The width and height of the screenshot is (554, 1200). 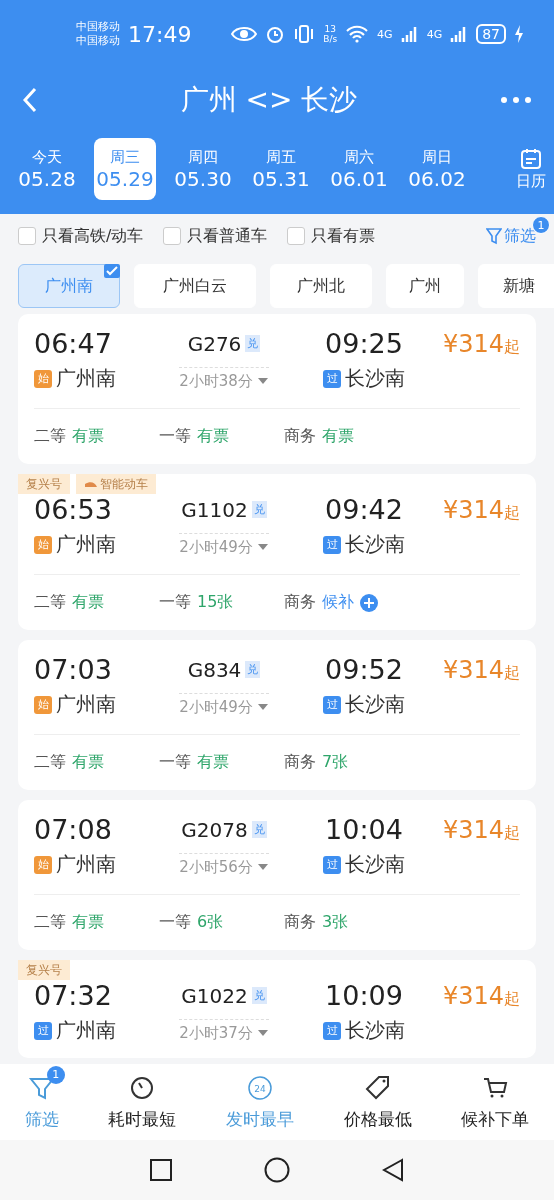 I want to click on date-tab: 周日 06.02, so click(x=437, y=169).